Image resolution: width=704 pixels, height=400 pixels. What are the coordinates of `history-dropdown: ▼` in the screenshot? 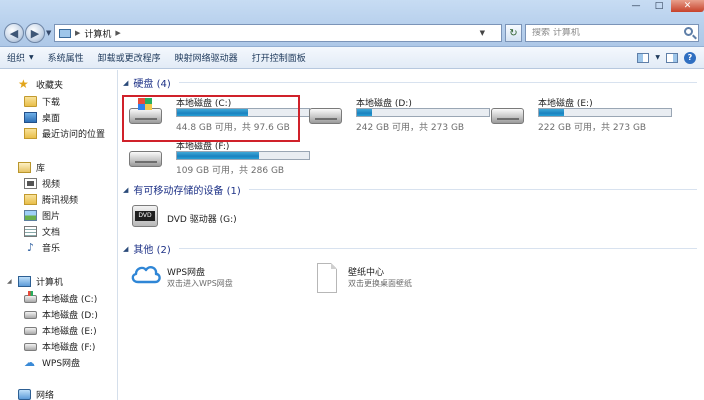 It's located at (48, 33).